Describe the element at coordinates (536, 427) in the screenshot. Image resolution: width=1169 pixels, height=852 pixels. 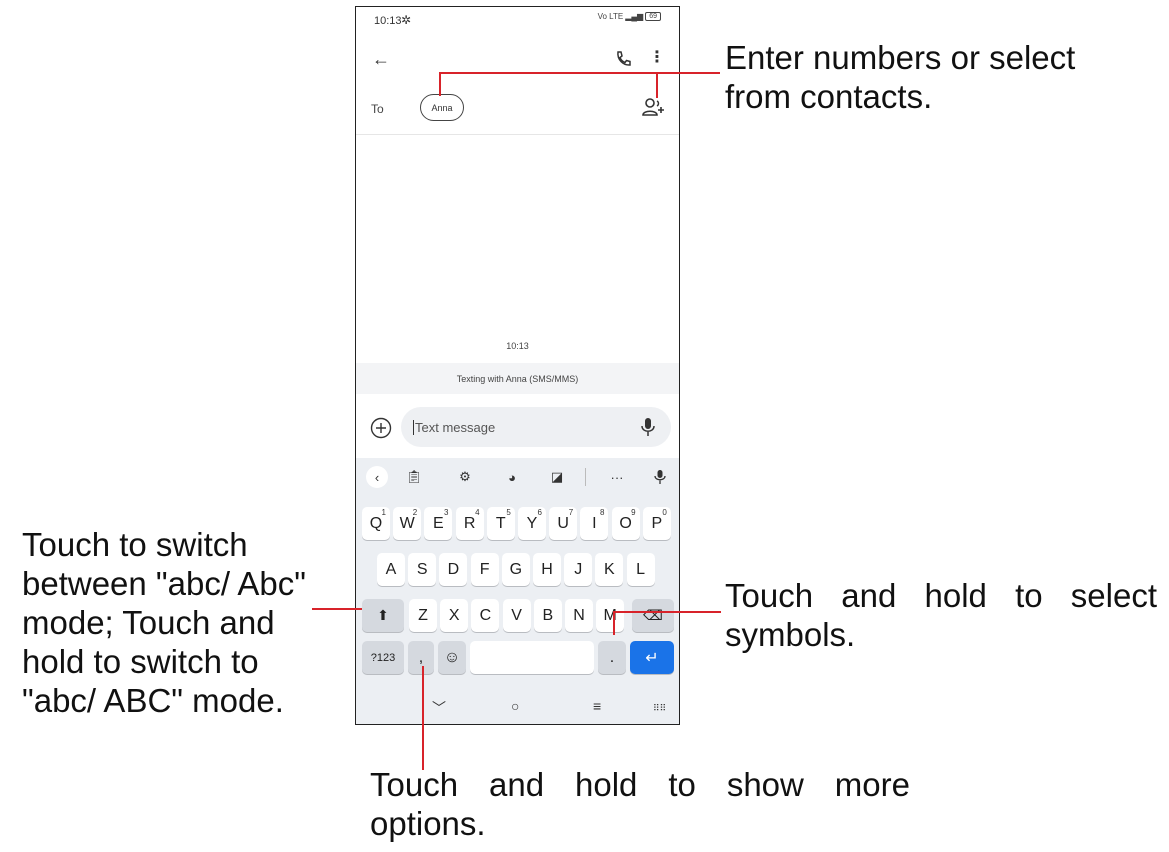
I see `text-message-input: Text message` at that location.